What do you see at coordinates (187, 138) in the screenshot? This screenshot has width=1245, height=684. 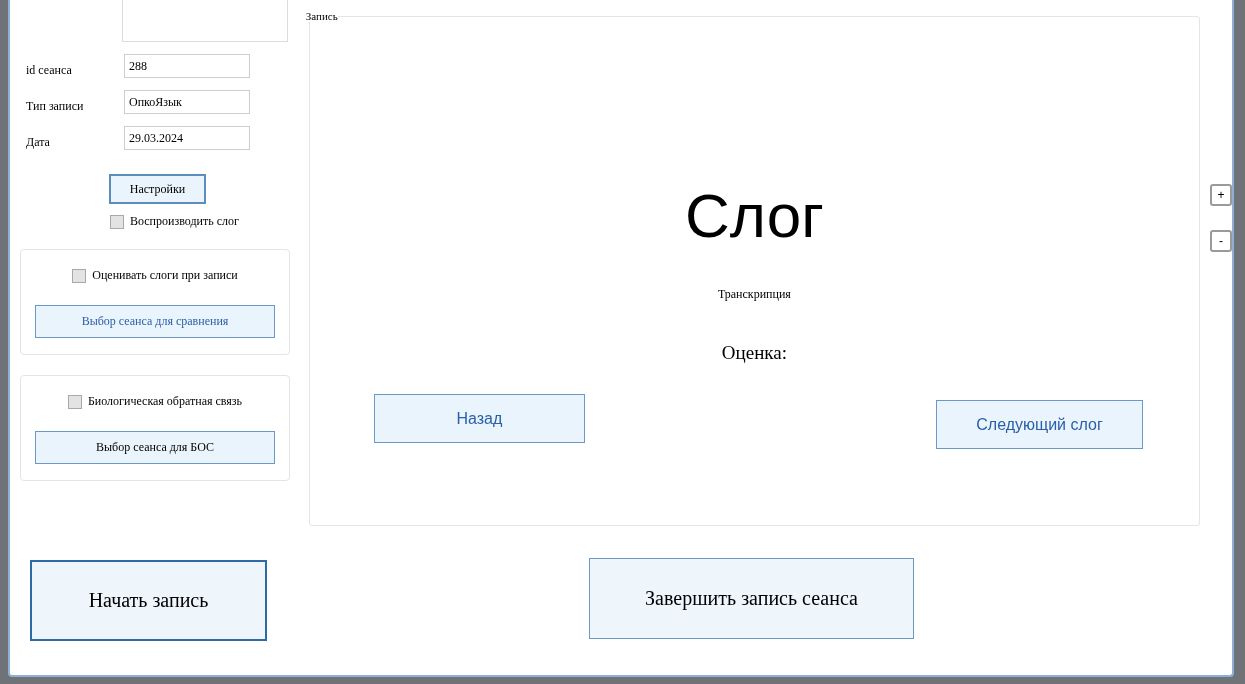 I see `input-field: 29.03.2024` at bounding box center [187, 138].